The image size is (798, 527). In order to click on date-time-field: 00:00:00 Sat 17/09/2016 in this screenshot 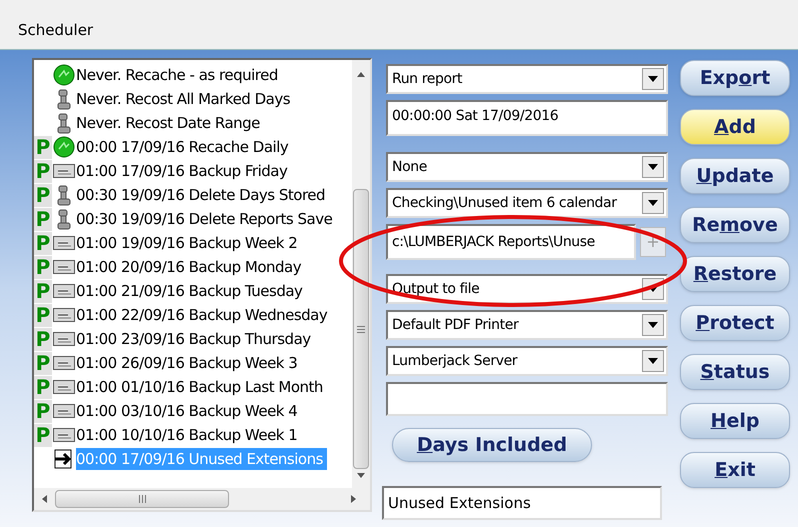, I will do `click(527, 118)`.